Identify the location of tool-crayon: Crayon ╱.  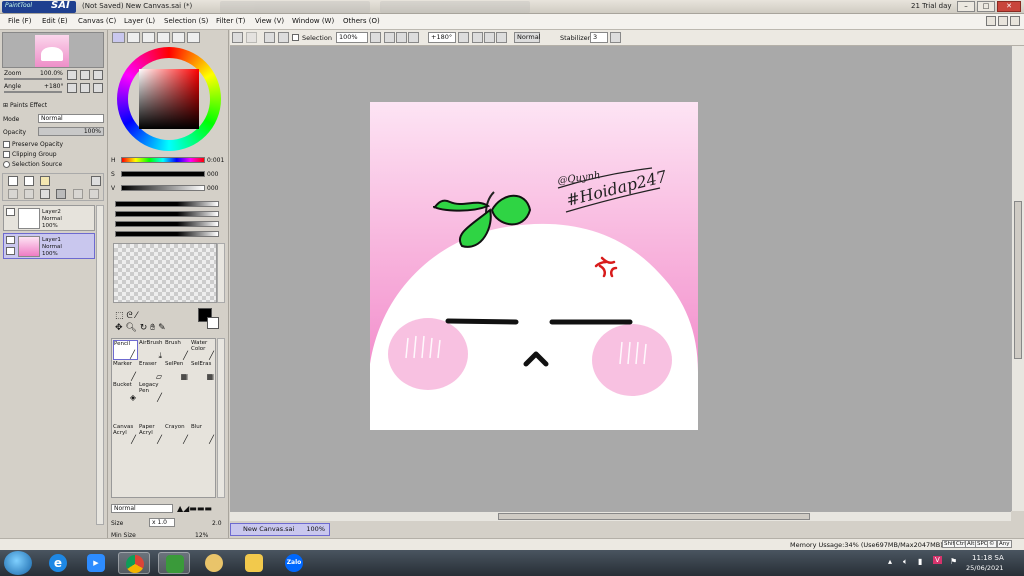
(177, 434).